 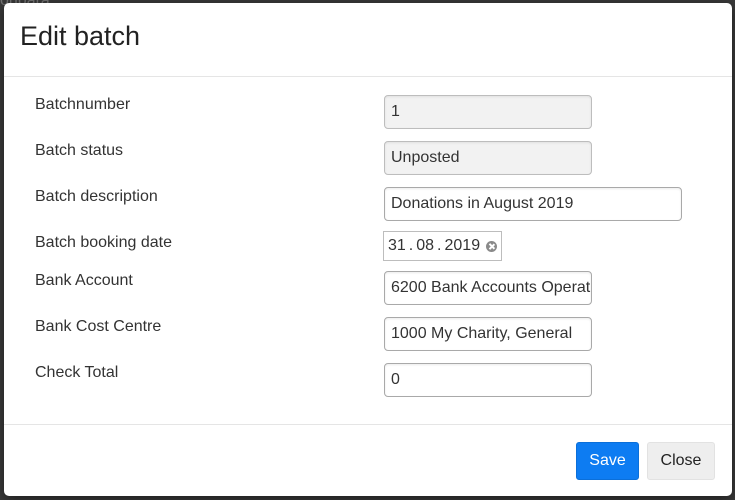 I want to click on check-total-label: Check Total, so click(x=77, y=372).